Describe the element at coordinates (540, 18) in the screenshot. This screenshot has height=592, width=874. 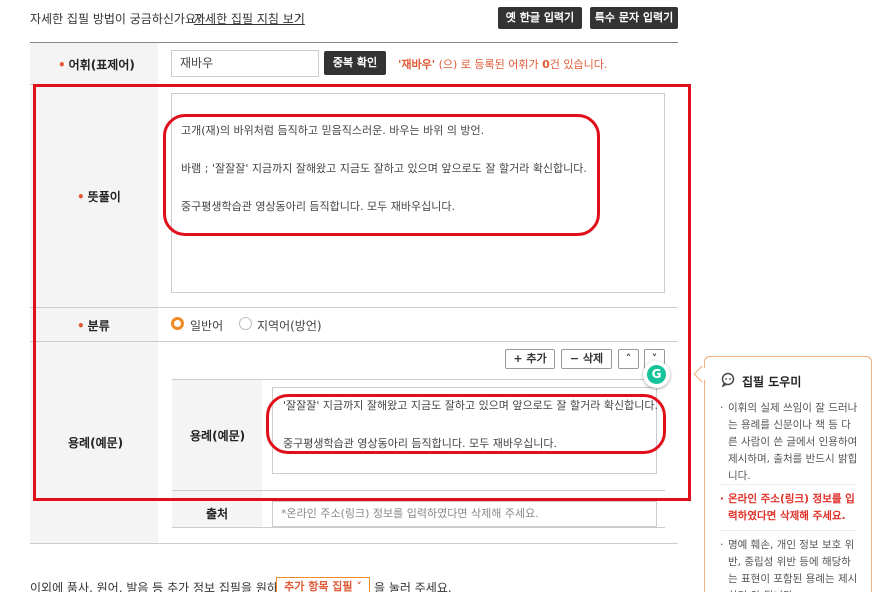
I see `old-hangul-input-button: 옛 한글 입력기` at that location.